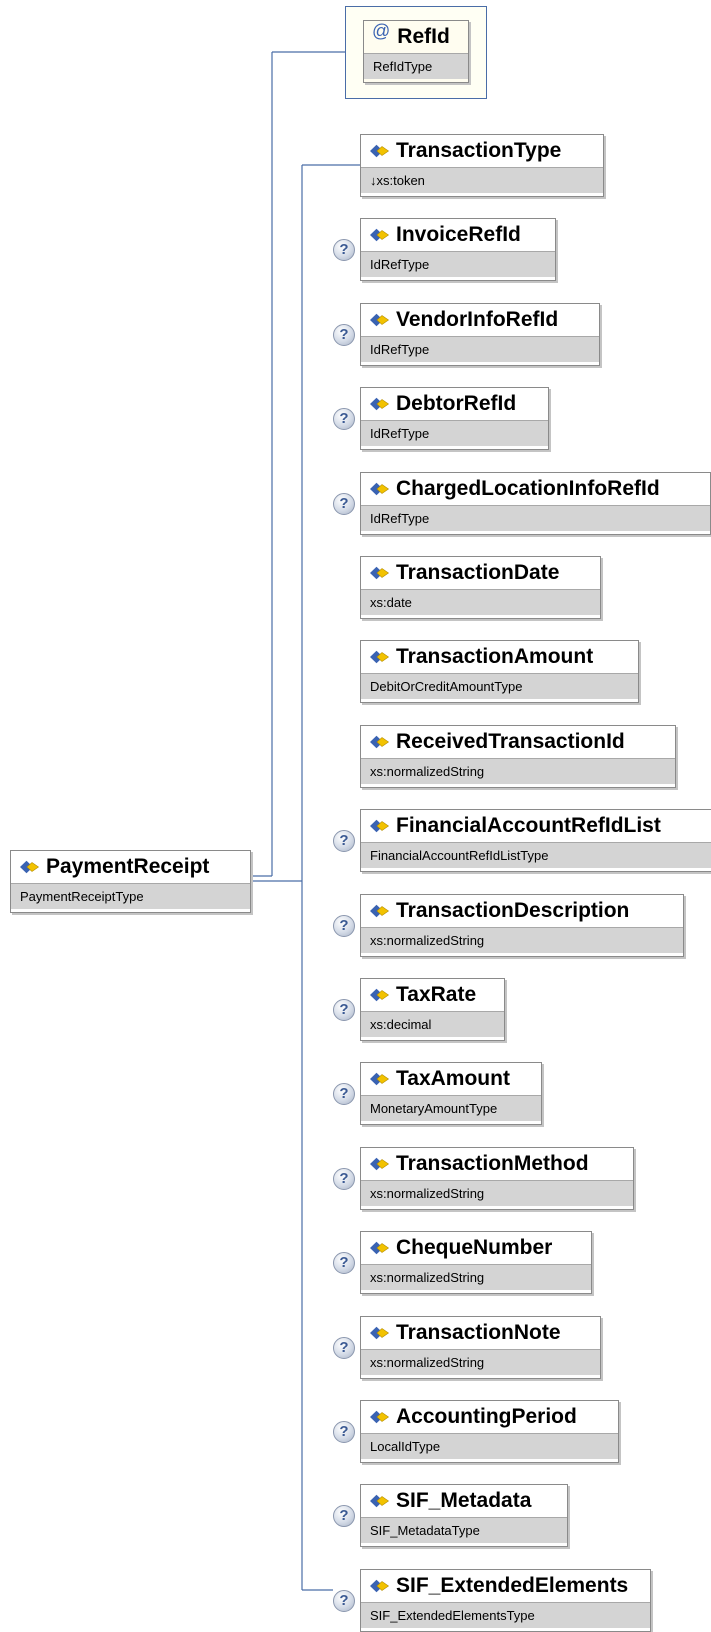  I want to click on child-element-node: TransactionType ↓xs:token, so click(482, 165).